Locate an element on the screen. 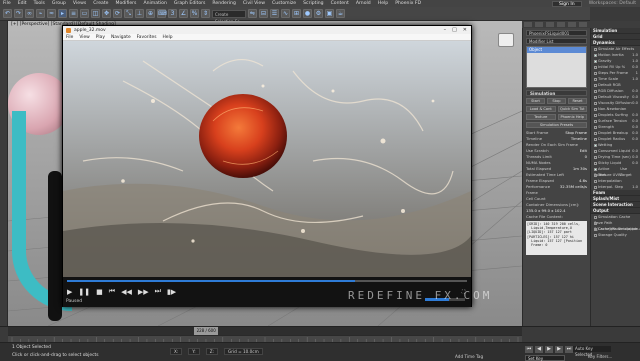 This screenshot has height=361, width=640. y-coordinate-field: Y: is located at coordinates (194, 351).